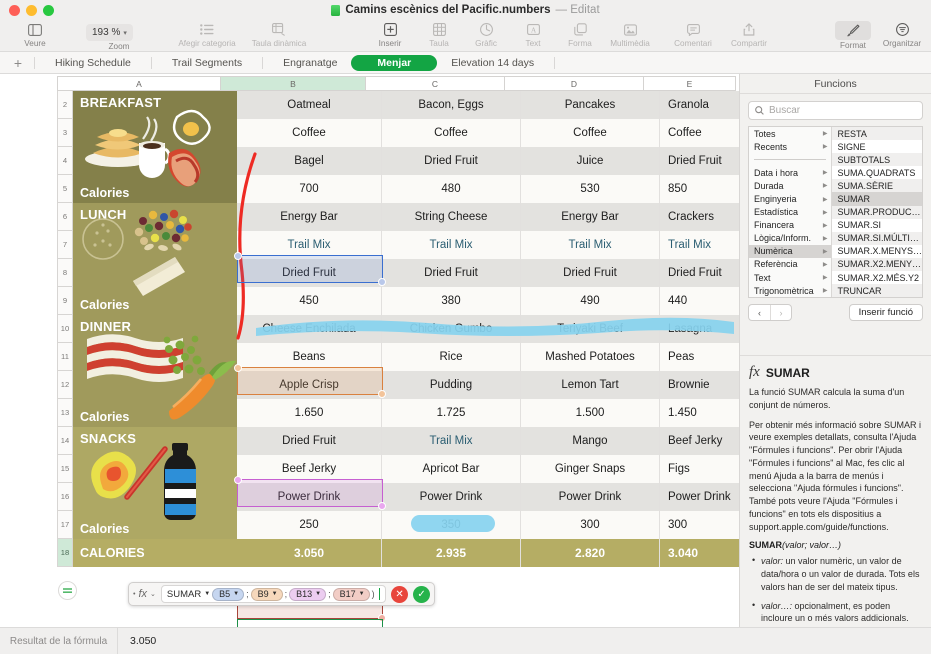 This screenshot has width=931, height=654. Describe the element at coordinates (65, 301) in the screenshot. I see `row-header-9: 9` at that location.